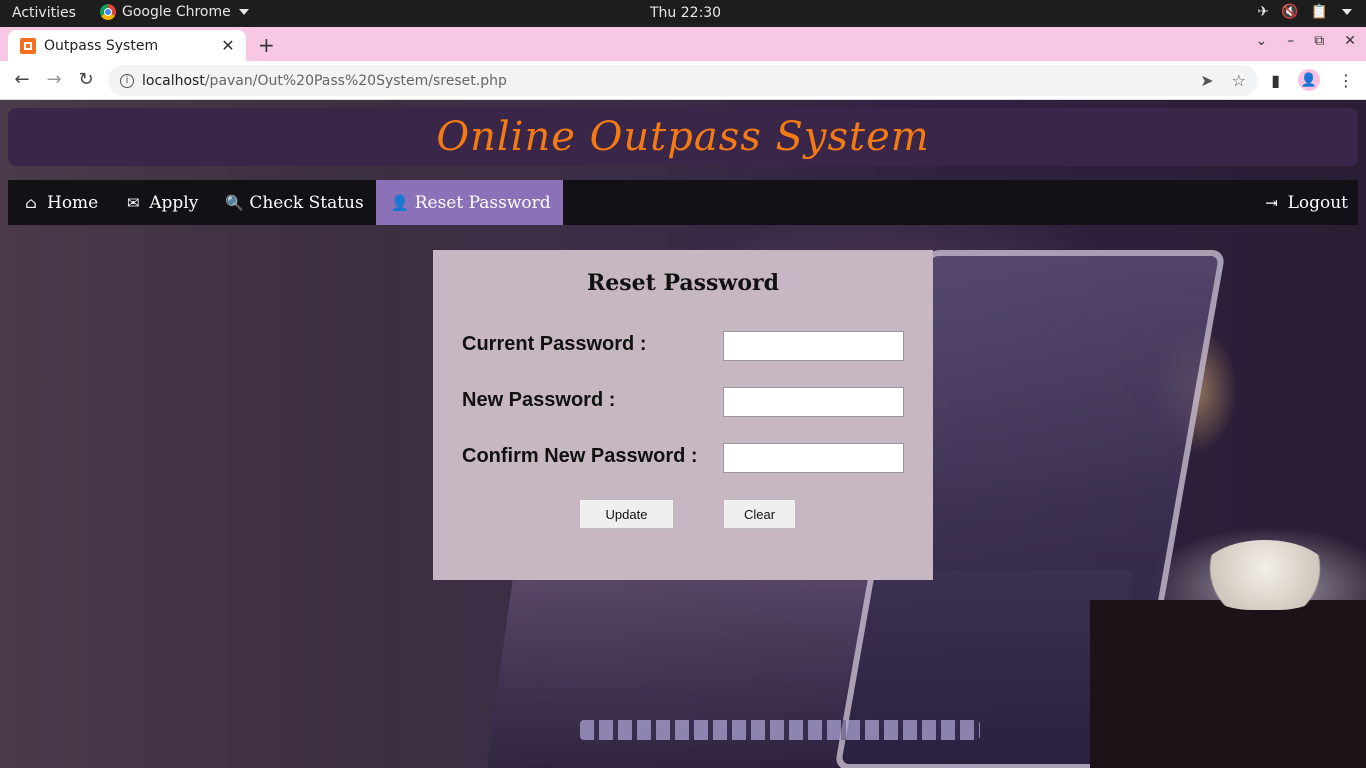  What do you see at coordinates (759, 514) in the screenshot?
I see `clear-button: Clear` at bounding box center [759, 514].